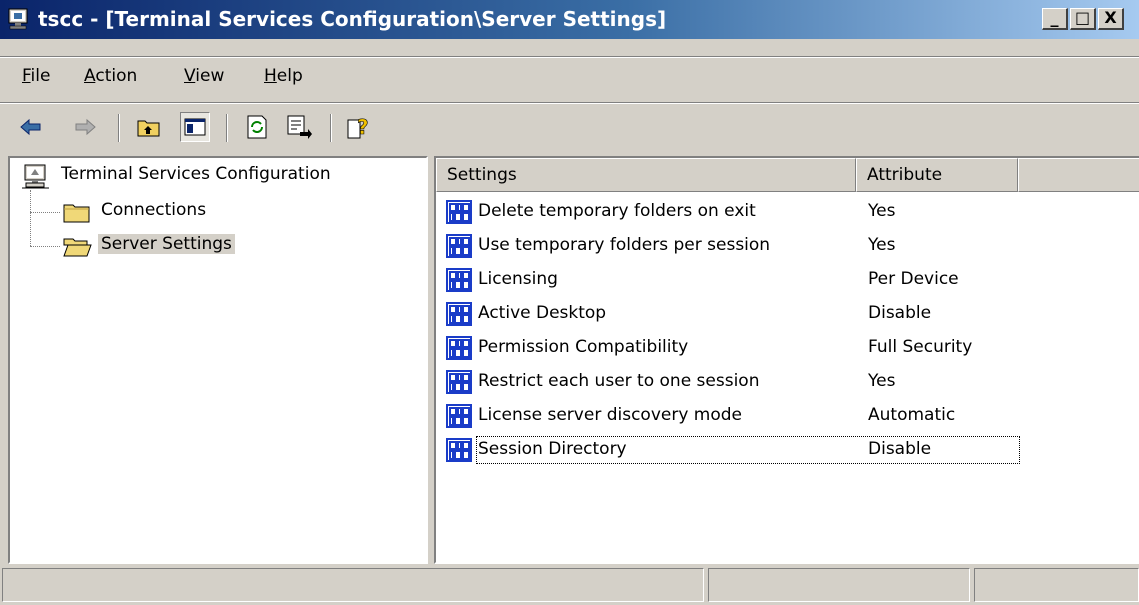 The image size is (1139, 605). Describe the element at coordinates (18, 19) in the screenshot. I see `terminal-services-app-icon` at that location.